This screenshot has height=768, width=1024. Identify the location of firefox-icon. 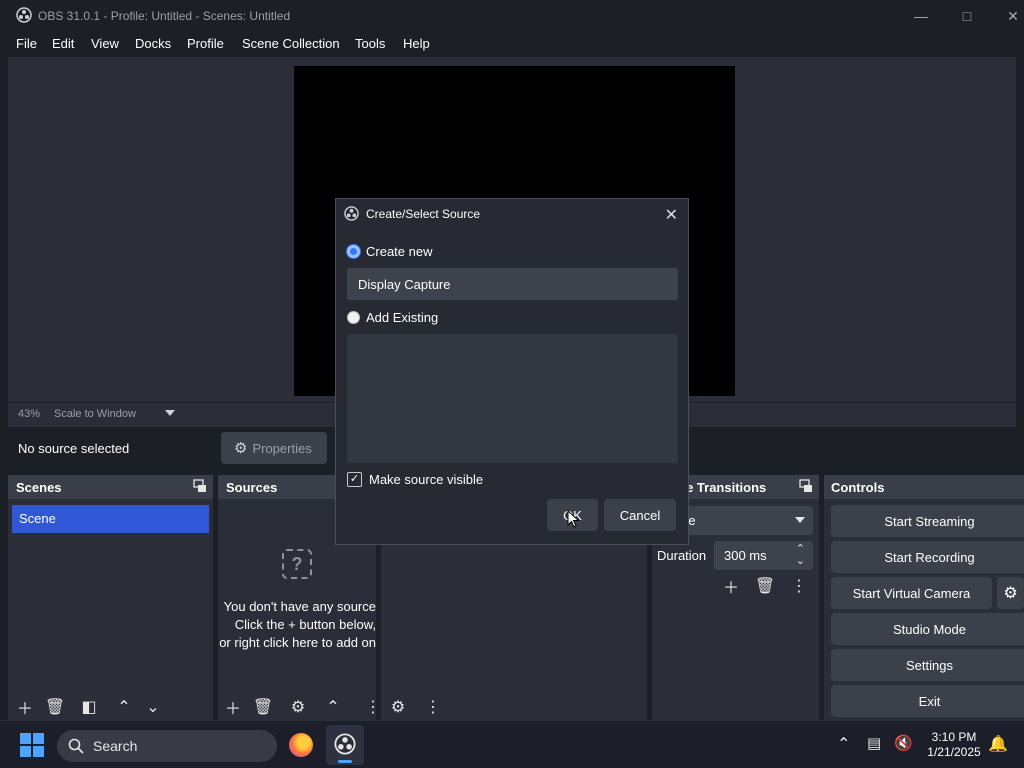
(301, 745).